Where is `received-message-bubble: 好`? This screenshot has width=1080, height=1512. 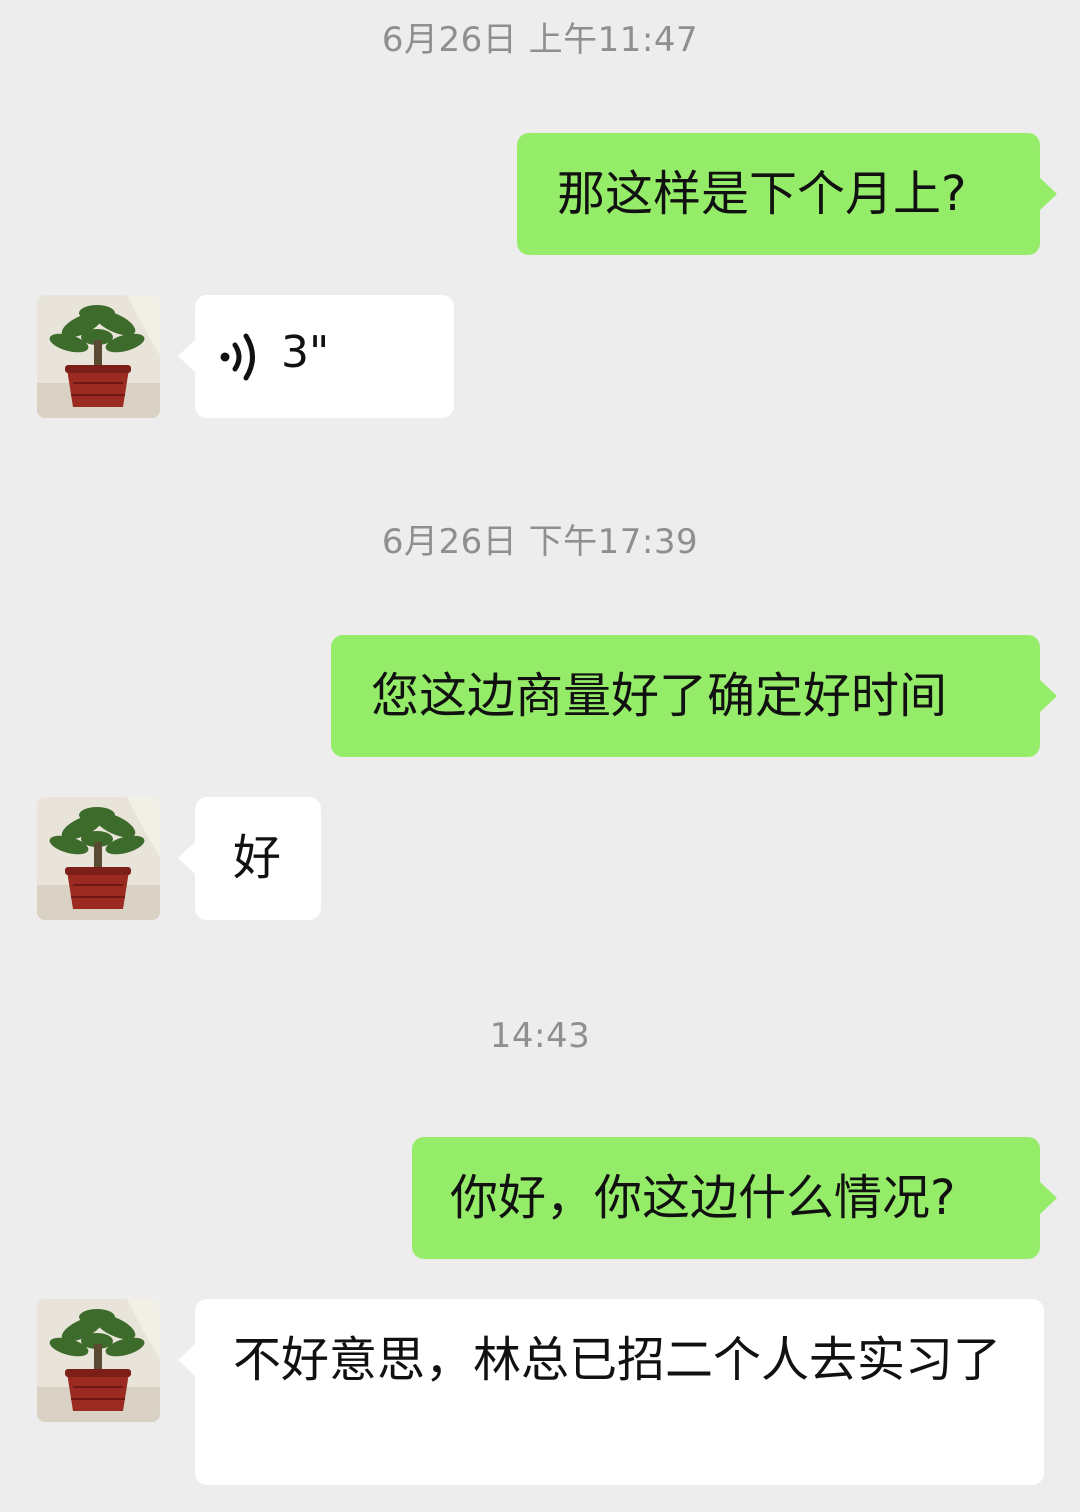 received-message-bubble: 好 is located at coordinates (249, 858).